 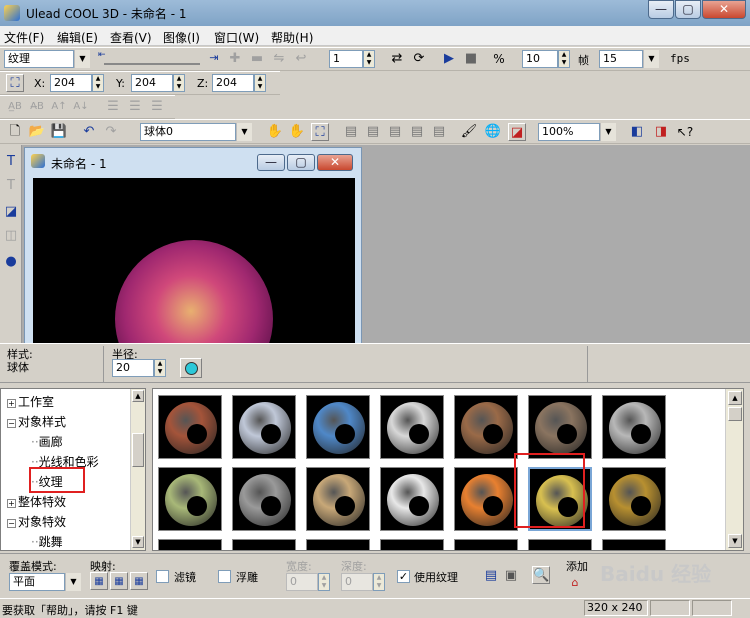 I want to click on menu-window: 窗口(W), so click(x=236, y=37).